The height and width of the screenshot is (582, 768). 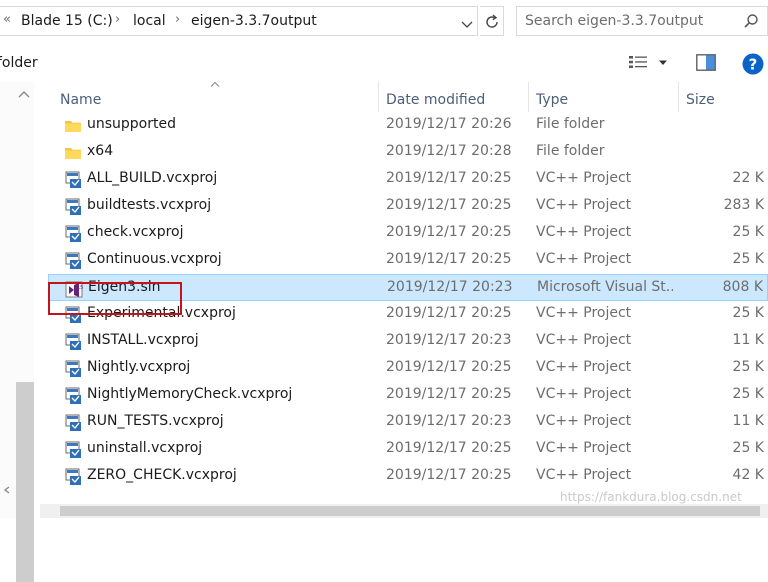 I want to click on search-box, so click(x=642, y=21).